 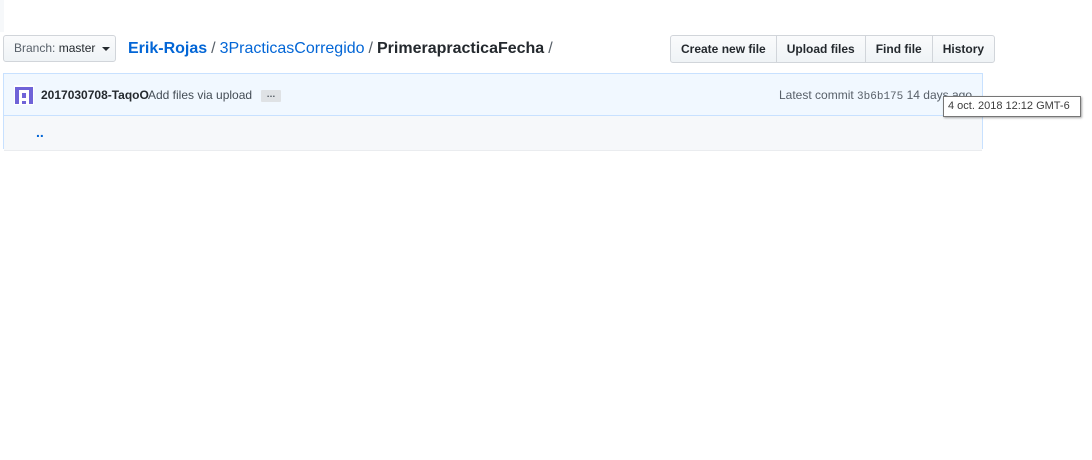 What do you see at coordinates (816, 95) in the screenshot?
I see `latest-commit-label: Latest commit` at bounding box center [816, 95].